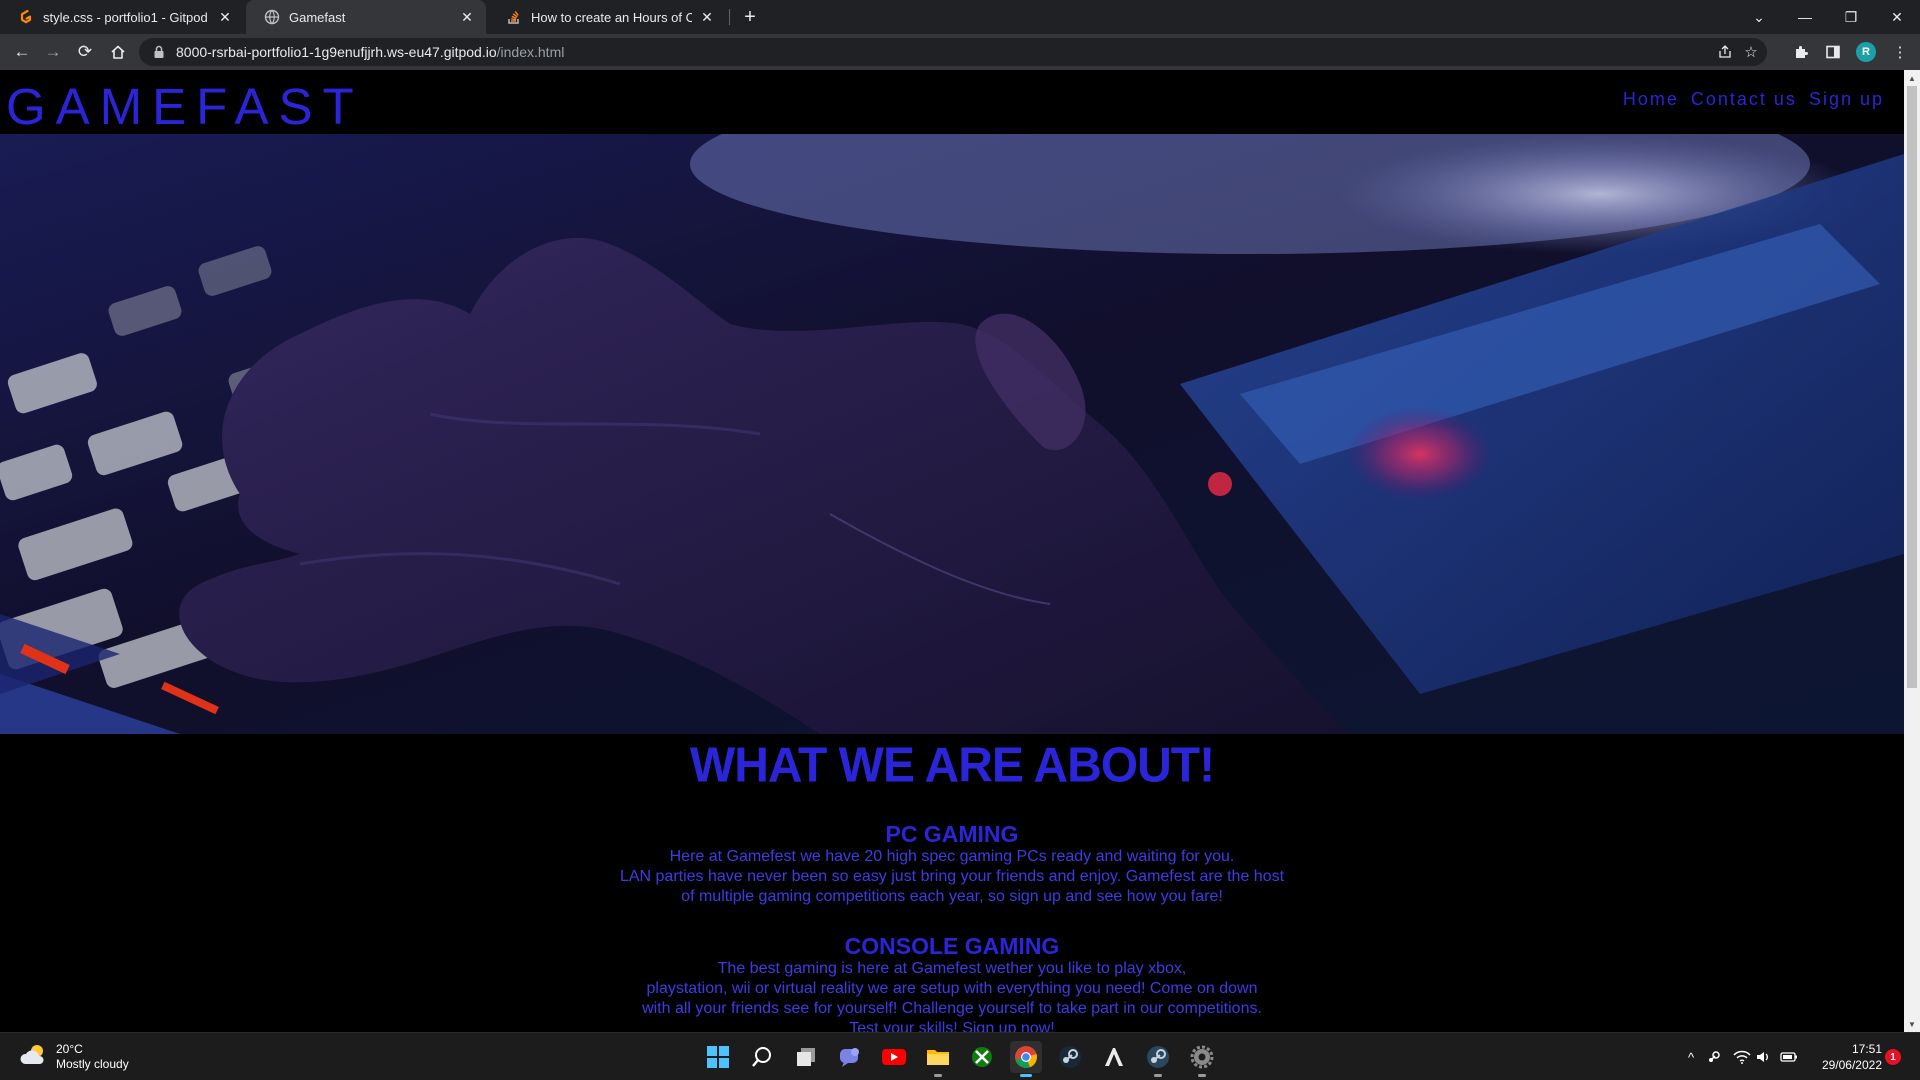 This screenshot has height=1080, width=1920. What do you see at coordinates (952, 834) in the screenshot?
I see `pc-gaming-heading: PC GAMING` at bounding box center [952, 834].